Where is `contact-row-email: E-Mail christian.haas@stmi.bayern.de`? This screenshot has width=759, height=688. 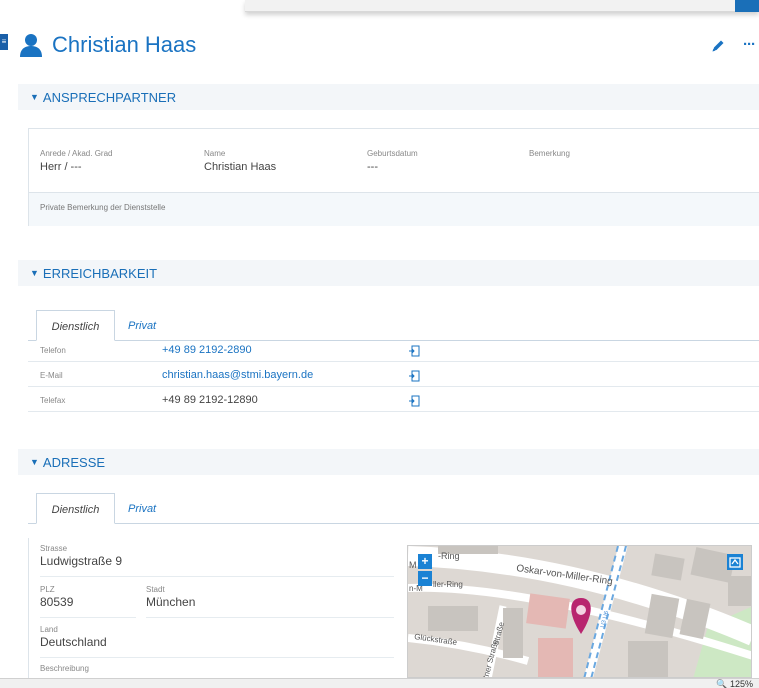
contact-row-email: E-Mail christian.haas@stmi.bayern.de is located at coordinates (393, 377).